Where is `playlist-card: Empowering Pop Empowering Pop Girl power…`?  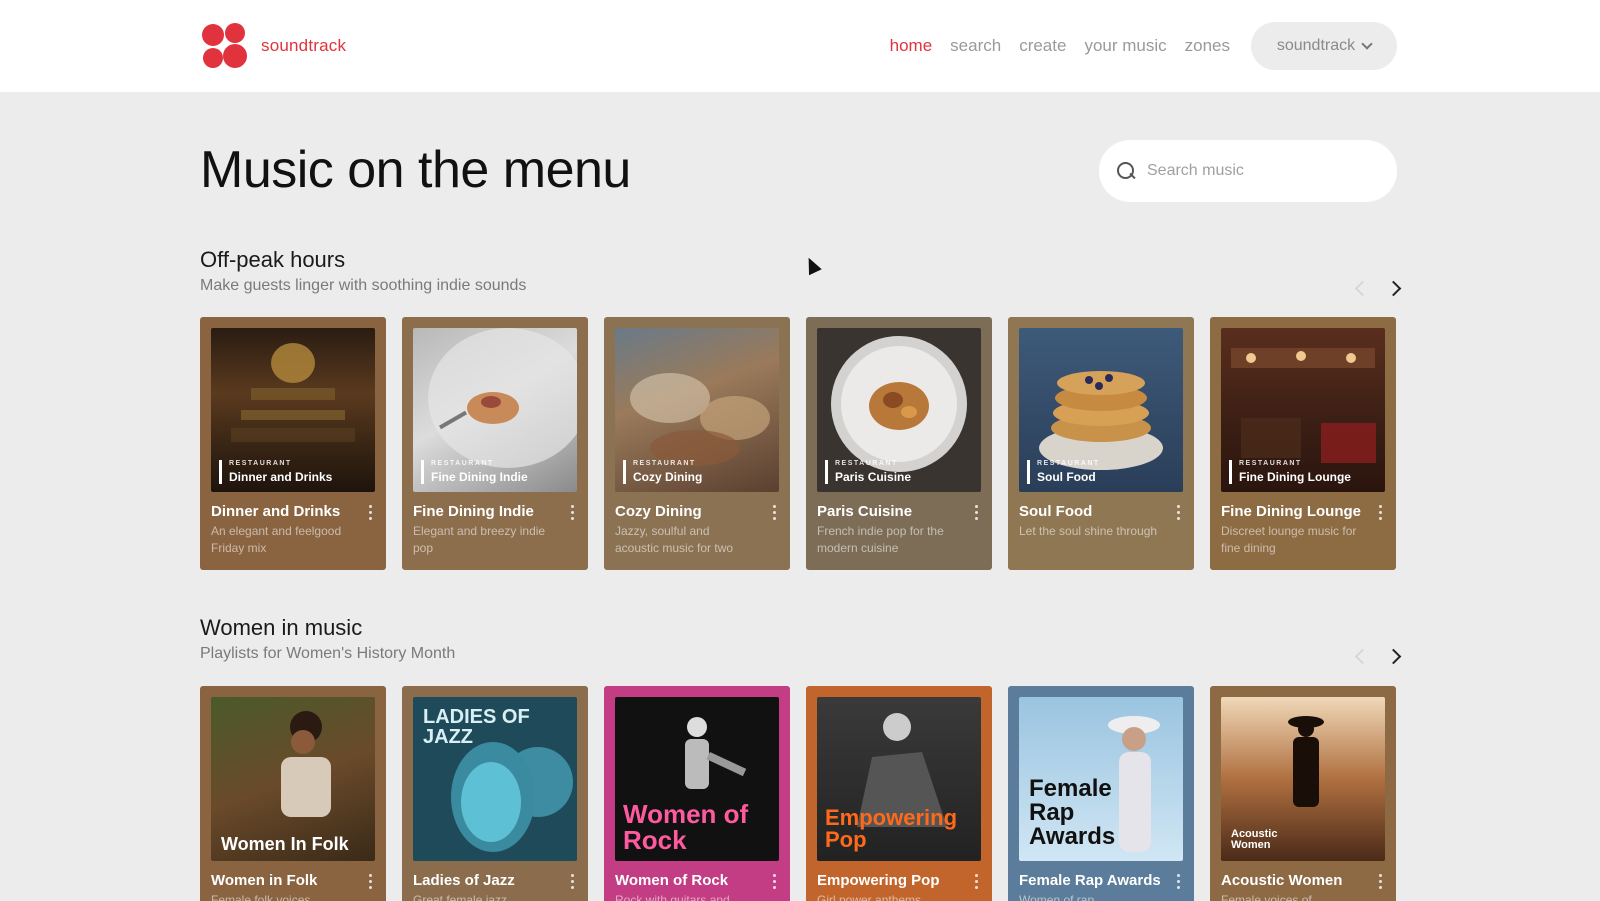 playlist-card: Empowering Pop Empowering Pop Girl power… is located at coordinates (899, 793).